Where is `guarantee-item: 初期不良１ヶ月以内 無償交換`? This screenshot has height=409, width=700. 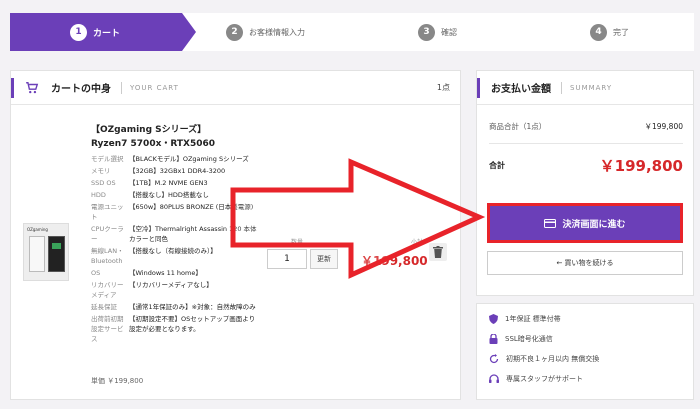
guarantee-item: 初期不良１ヶ月以内 無償交換 is located at coordinates (544, 359).